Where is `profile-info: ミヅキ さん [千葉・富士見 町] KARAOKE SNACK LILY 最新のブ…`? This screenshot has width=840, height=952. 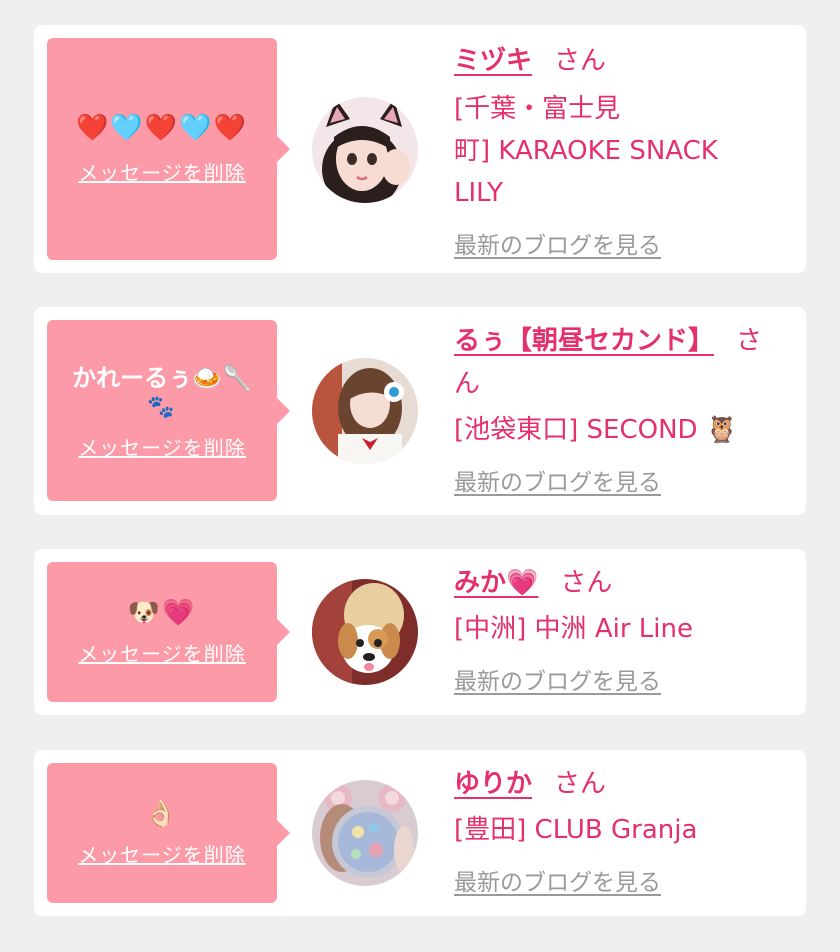 profile-info: ミヅキ さん [千葉・富士見 町] KARAOKE SNACK LILY 最新のブ… is located at coordinates (619, 150).